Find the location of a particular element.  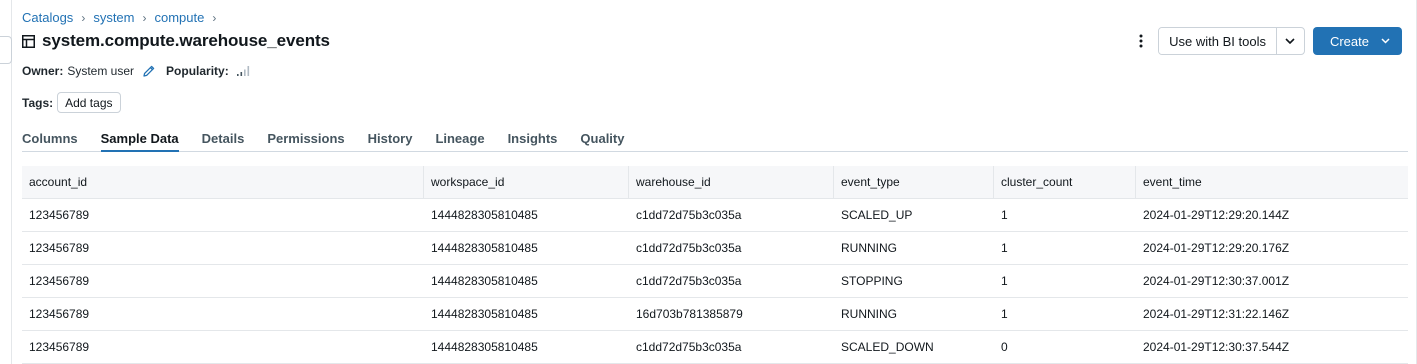

table-cell: 2024-01-29T12:29:20.144Z is located at coordinates (1216, 215).